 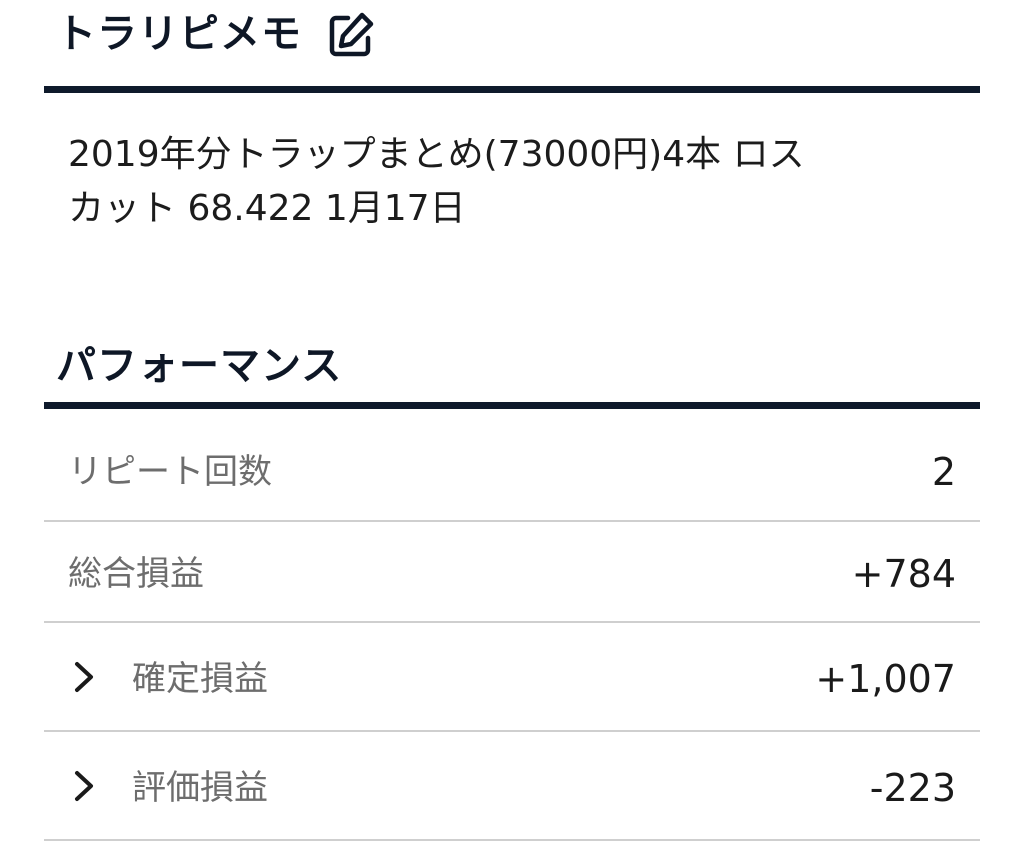 What do you see at coordinates (885, 679) in the screenshot?
I see `row-value: +1,007` at bounding box center [885, 679].